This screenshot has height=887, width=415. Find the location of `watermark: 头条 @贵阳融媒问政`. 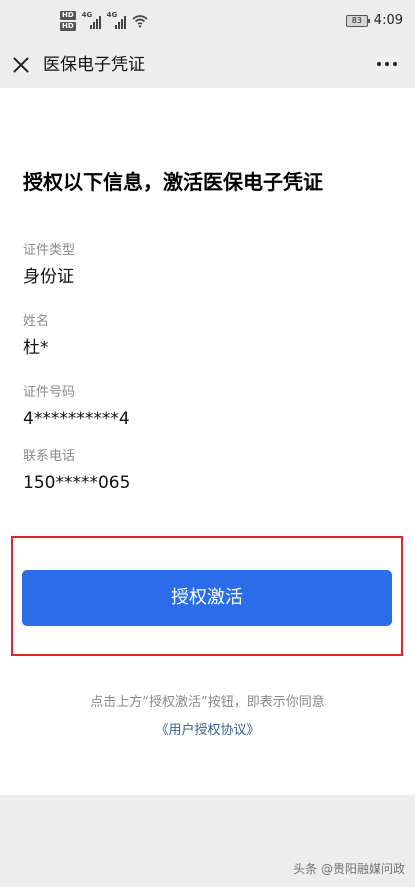

watermark: 头条 @贵阳融媒问政 is located at coordinates (349, 869).